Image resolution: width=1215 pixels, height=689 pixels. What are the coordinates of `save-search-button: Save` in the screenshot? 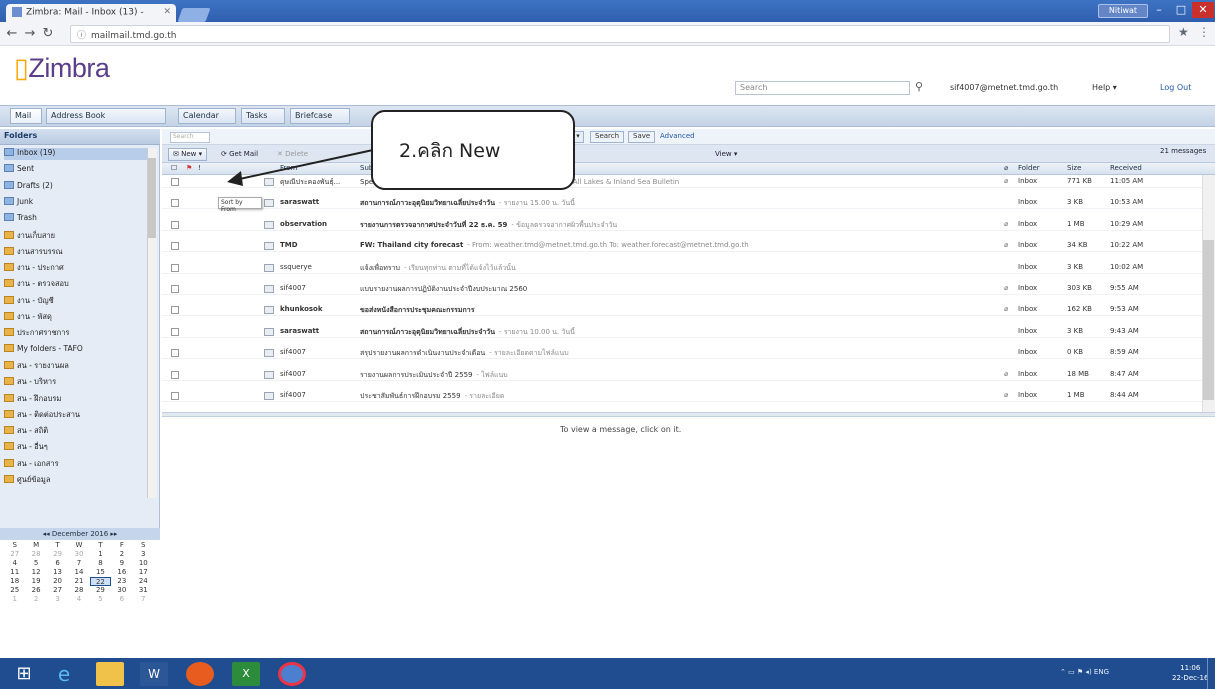 It's located at (642, 137).